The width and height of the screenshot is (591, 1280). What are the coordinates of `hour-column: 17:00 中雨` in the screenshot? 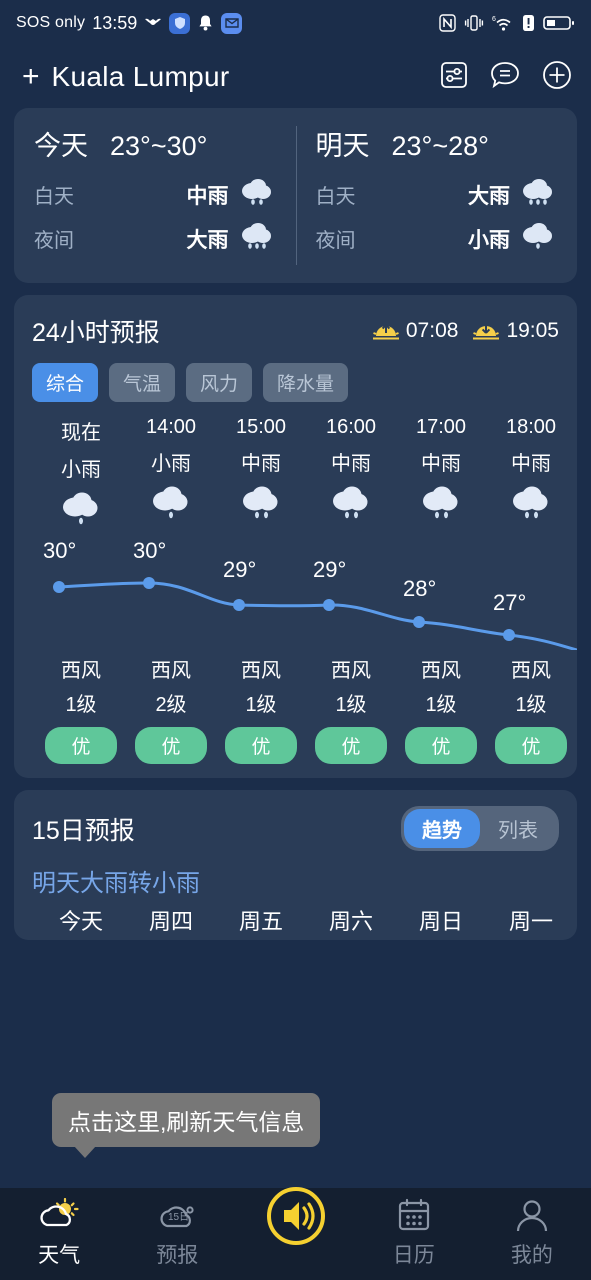 It's located at (441, 473).